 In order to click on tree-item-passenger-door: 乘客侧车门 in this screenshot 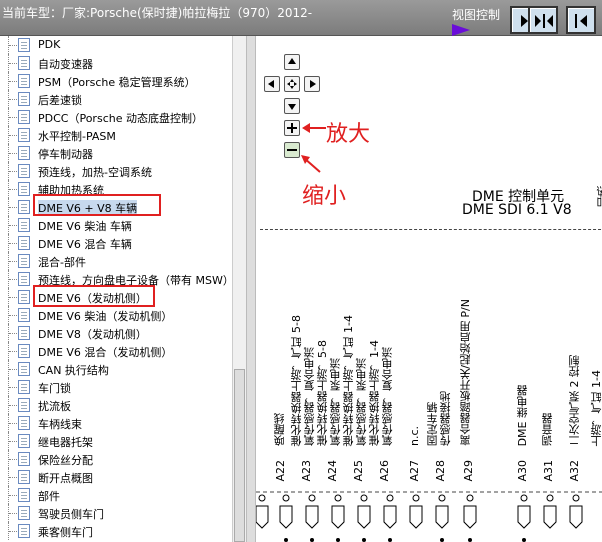, I will do `click(116, 531)`.